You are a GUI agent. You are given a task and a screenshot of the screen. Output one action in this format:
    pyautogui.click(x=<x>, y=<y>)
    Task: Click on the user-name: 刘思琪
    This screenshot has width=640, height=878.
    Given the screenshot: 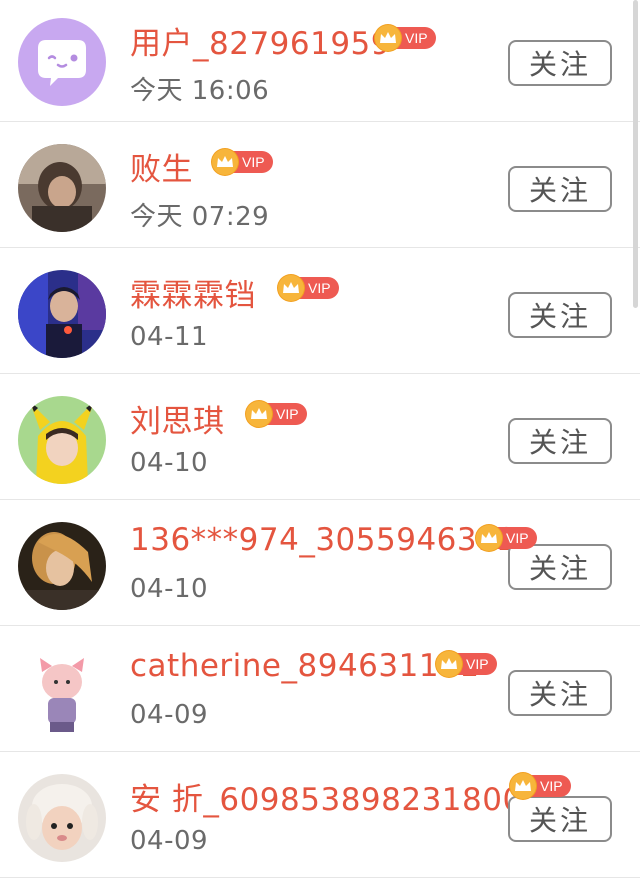 What is the action you would take?
    pyautogui.click(x=177, y=418)
    